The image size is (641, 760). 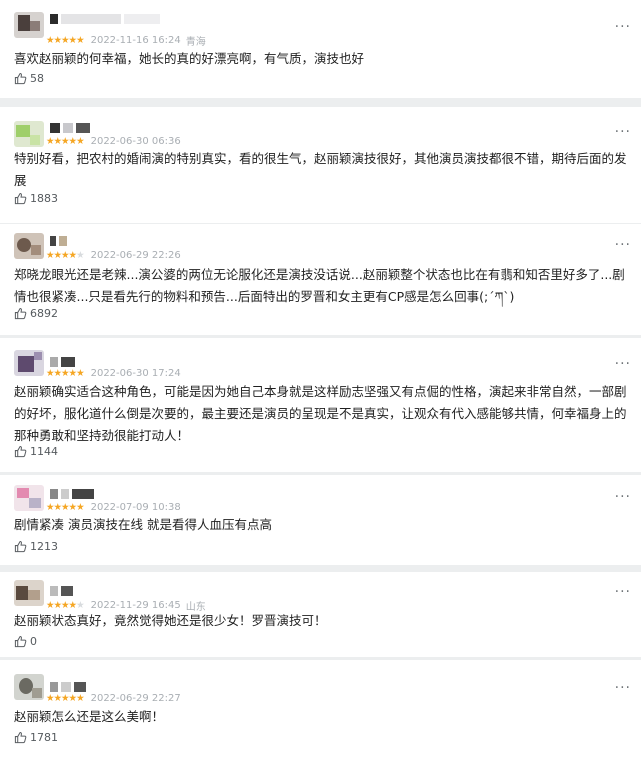 What do you see at coordinates (189, 58) in the screenshot?
I see `comment-text: 喜欢赵丽颖的何幸福，她长的真的好漂亮啊，有气质，演技也好` at bounding box center [189, 58].